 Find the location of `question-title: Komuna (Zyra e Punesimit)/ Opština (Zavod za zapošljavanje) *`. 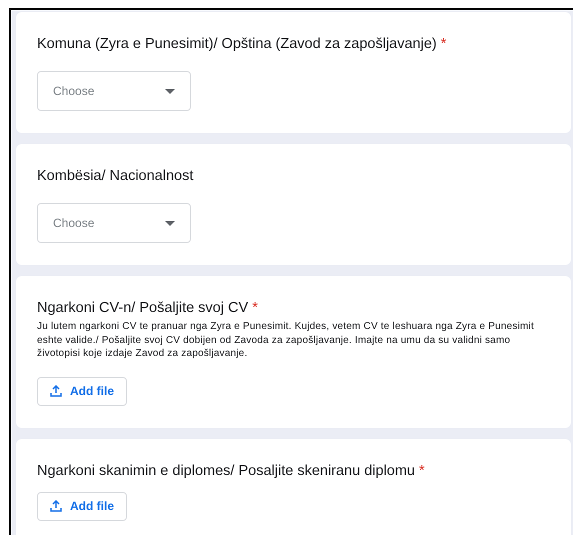

question-title: Komuna (Zyra e Punesimit)/ Opština (Zavod za zapošljavanje) * is located at coordinates (241, 44).